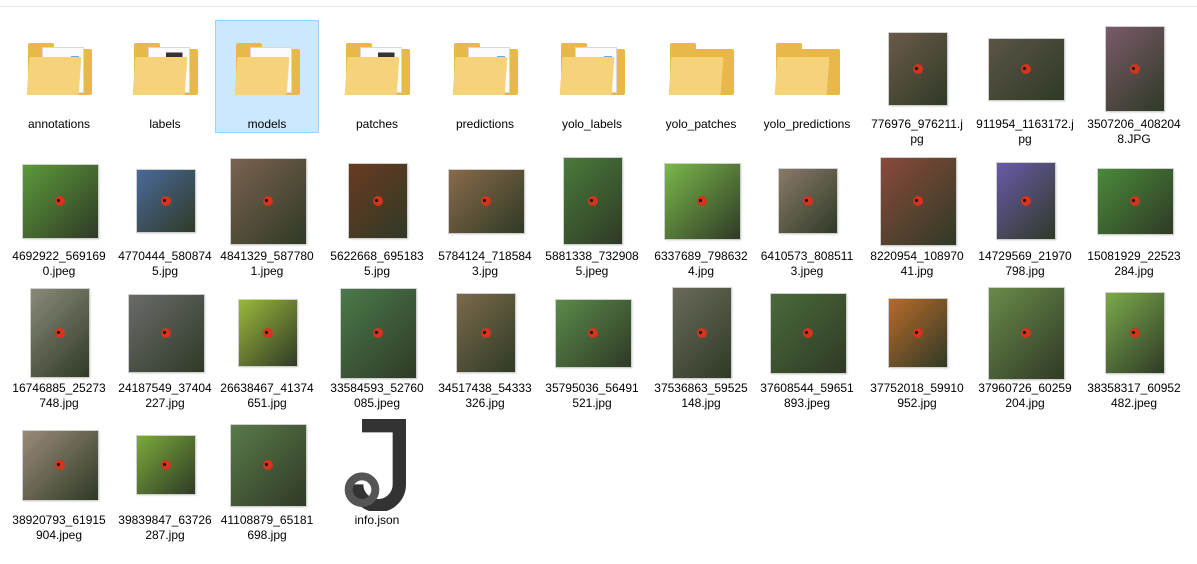 This screenshot has width=1197, height=564. I want to click on file-name: 5881338_7329085.jpeg, so click(592, 263).